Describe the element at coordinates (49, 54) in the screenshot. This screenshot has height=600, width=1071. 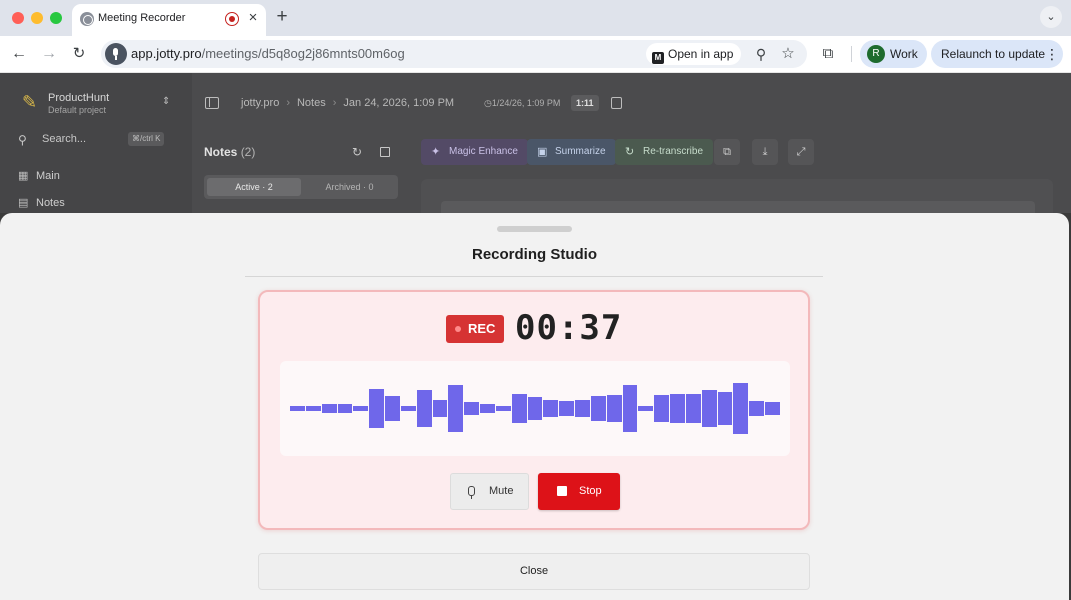
I see `forward-arrow-icon: →` at that location.